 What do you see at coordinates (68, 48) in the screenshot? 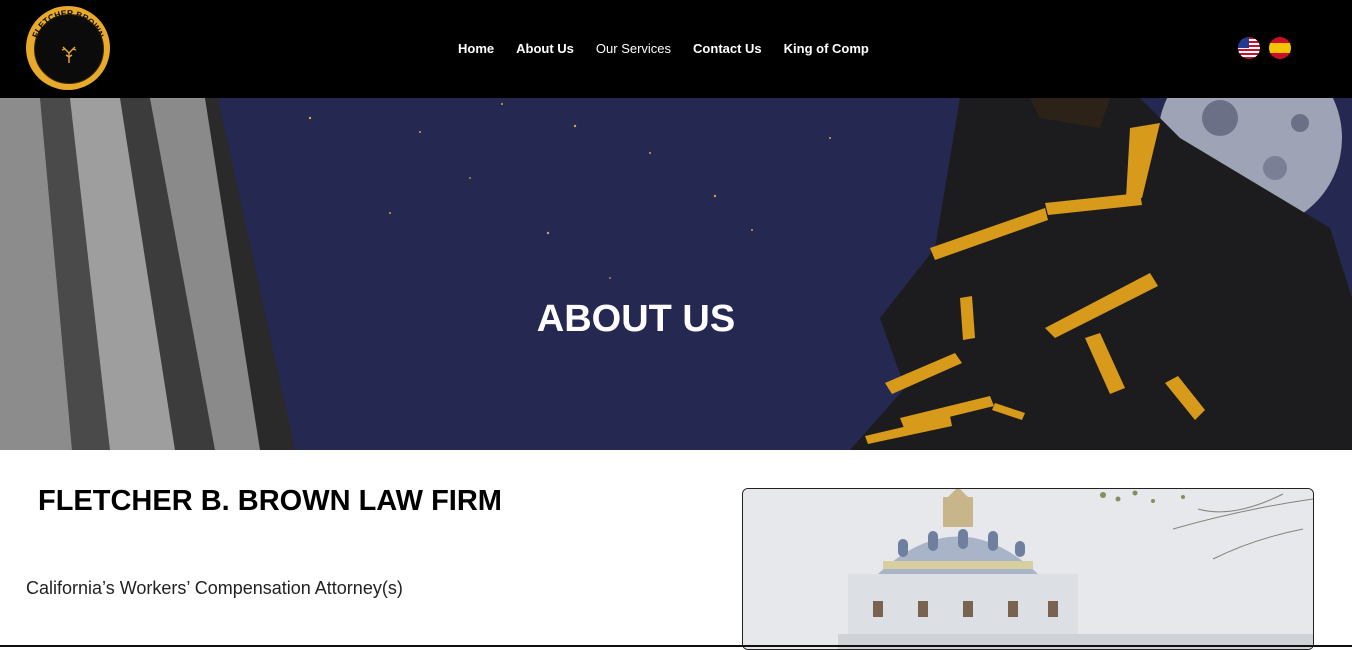
I see `logo: FLETCHER BROWN` at bounding box center [68, 48].